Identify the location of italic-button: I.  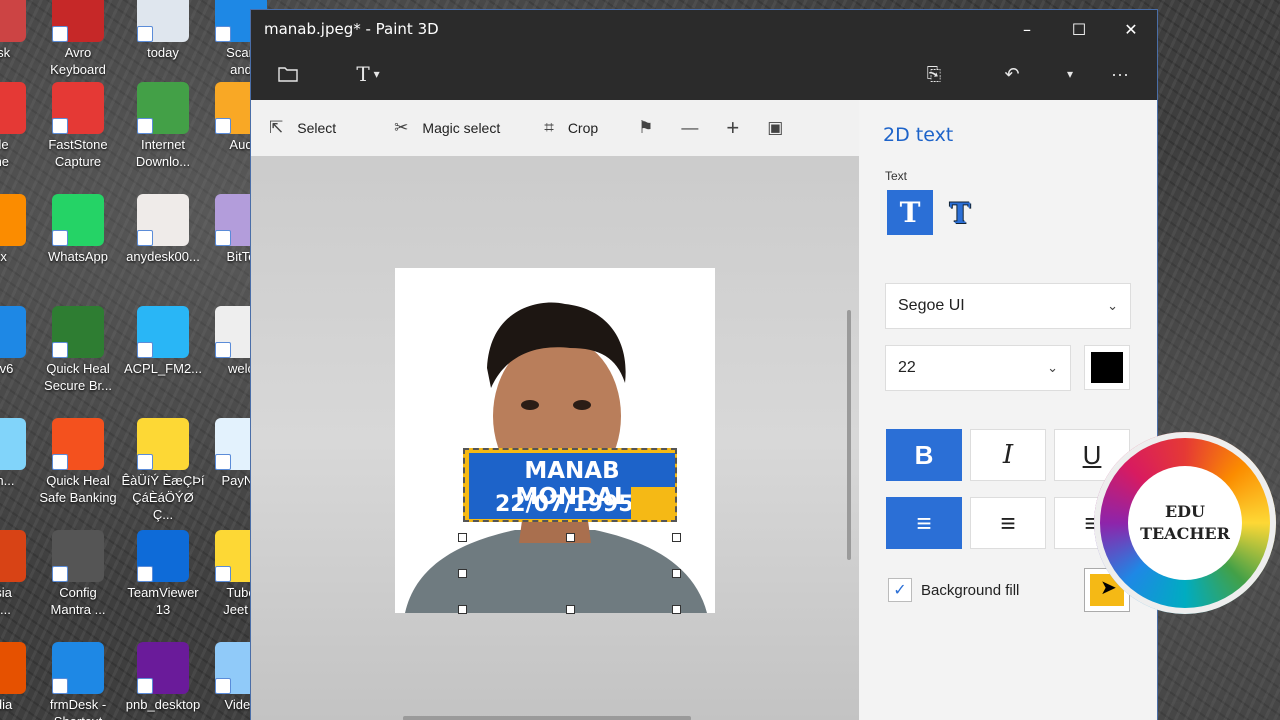
(1008, 455).